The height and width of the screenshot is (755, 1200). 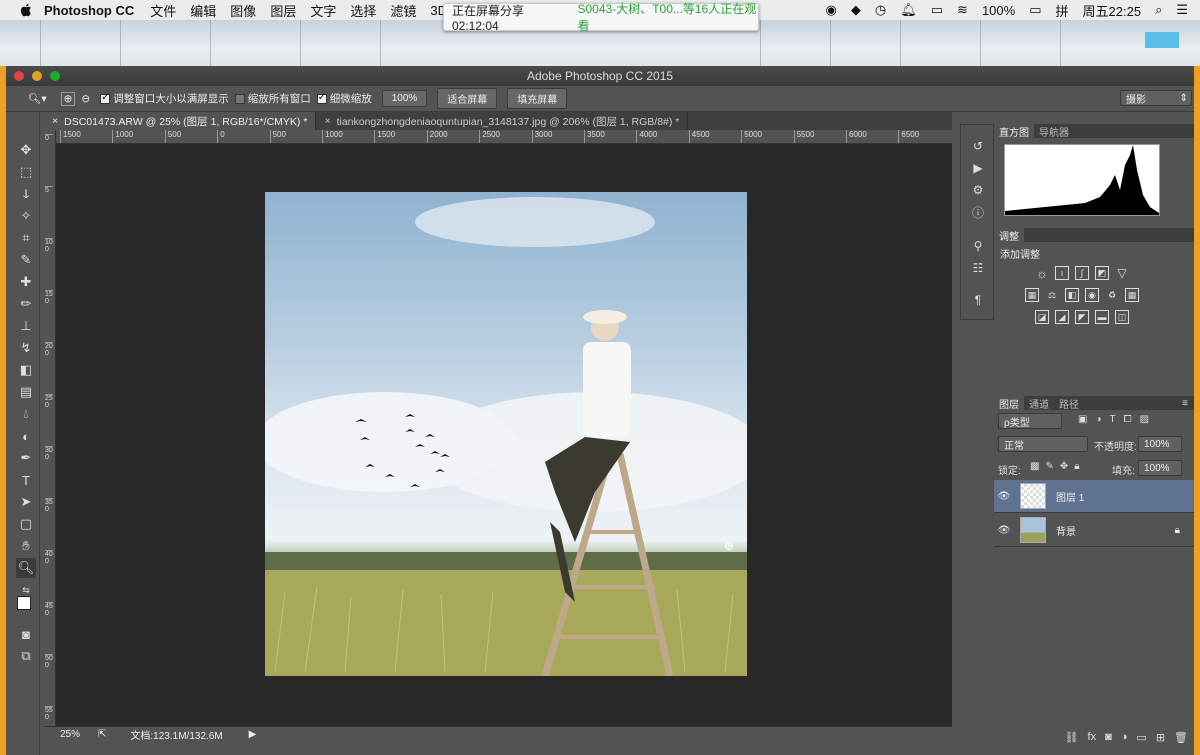 What do you see at coordinates (978, 300) in the screenshot?
I see `paragraph-icon: ¶` at bounding box center [978, 300].